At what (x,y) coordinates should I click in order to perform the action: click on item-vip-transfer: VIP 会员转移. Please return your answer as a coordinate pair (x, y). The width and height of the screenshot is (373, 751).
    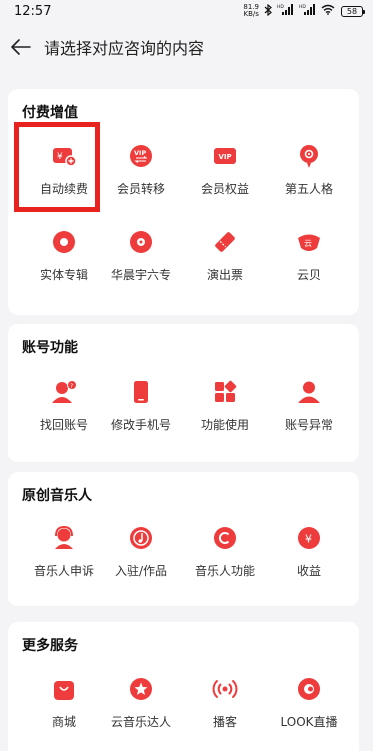
    Looking at the image, I should click on (141, 170).